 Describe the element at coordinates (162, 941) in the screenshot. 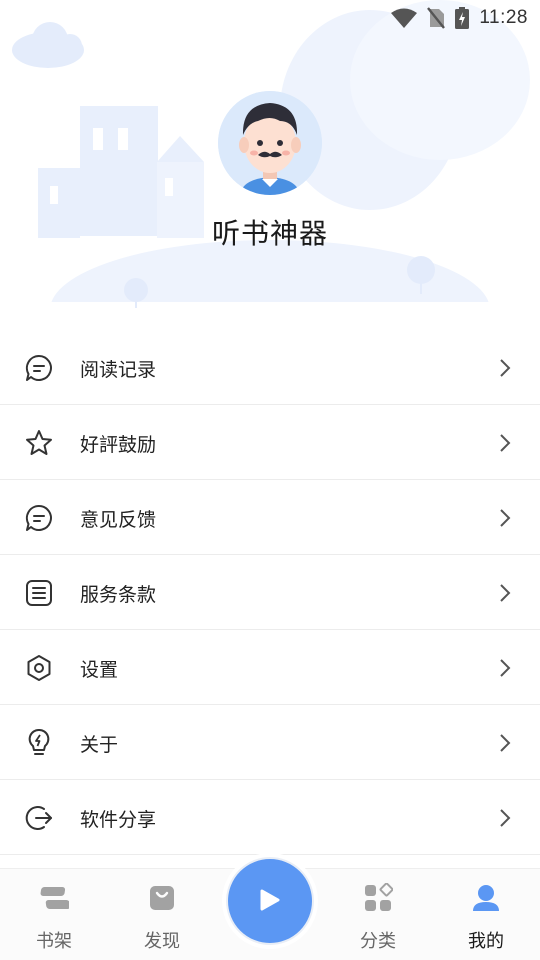

I see `tab-label: 发现` at that location.